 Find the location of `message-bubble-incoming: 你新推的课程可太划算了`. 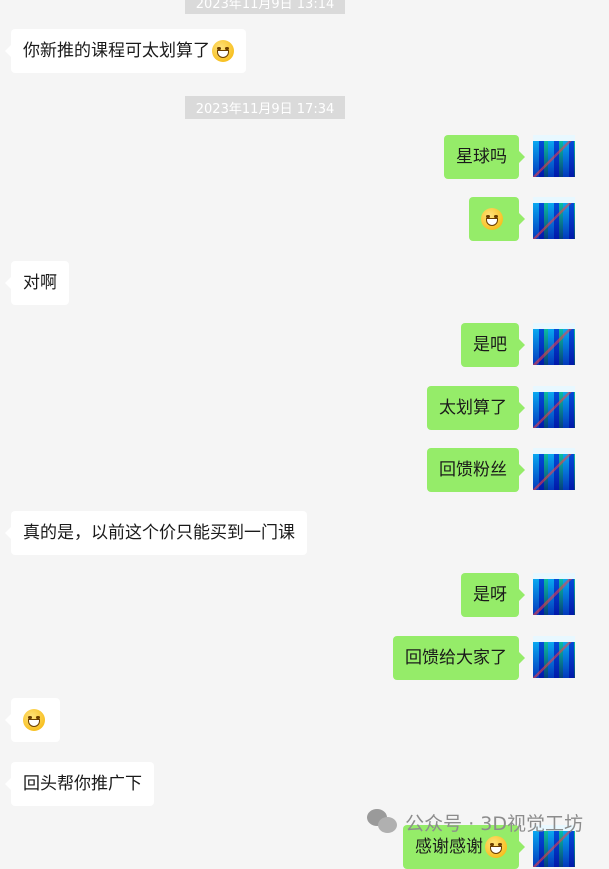

message-bubble-incoming: 你新推的课程可太划算了 is located at coordinates (125, 51).